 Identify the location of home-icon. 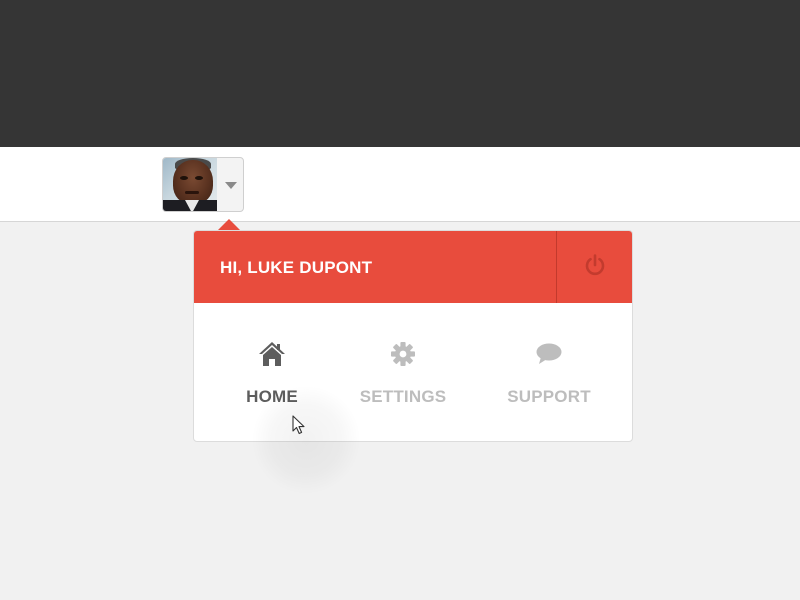
(272, 354).